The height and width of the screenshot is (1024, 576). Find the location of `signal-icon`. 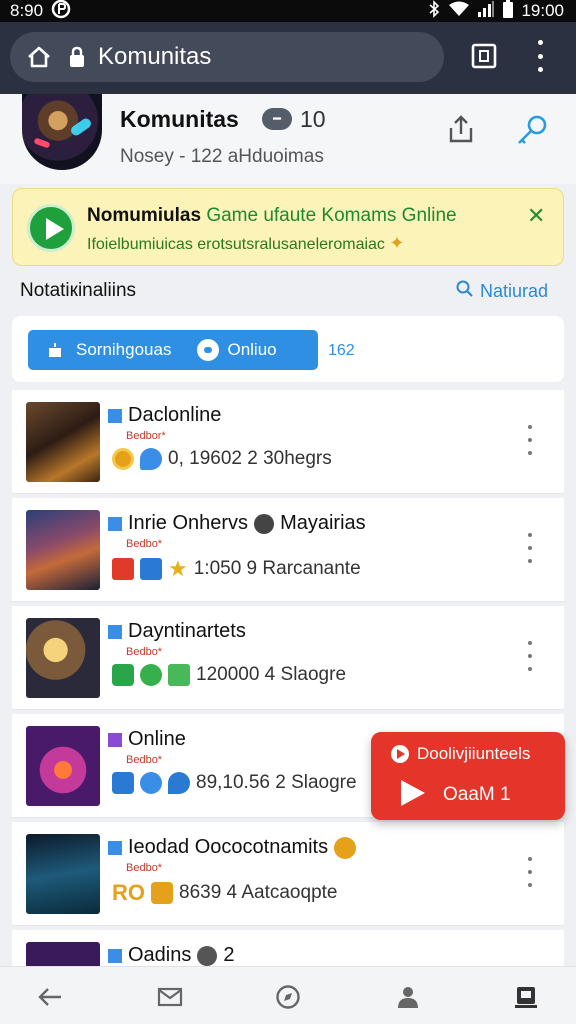

signal-icon is located at coordinates (486, 11).